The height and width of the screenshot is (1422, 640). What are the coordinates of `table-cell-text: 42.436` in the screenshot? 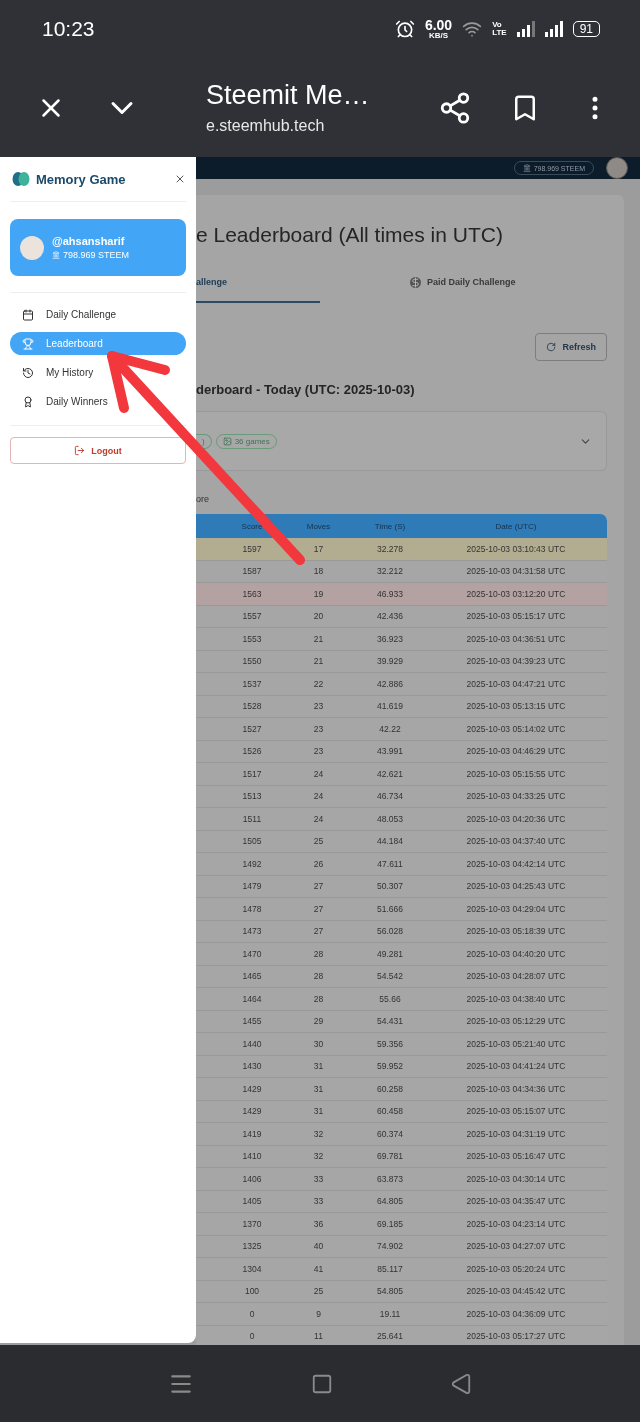 It's located at (390, 616).